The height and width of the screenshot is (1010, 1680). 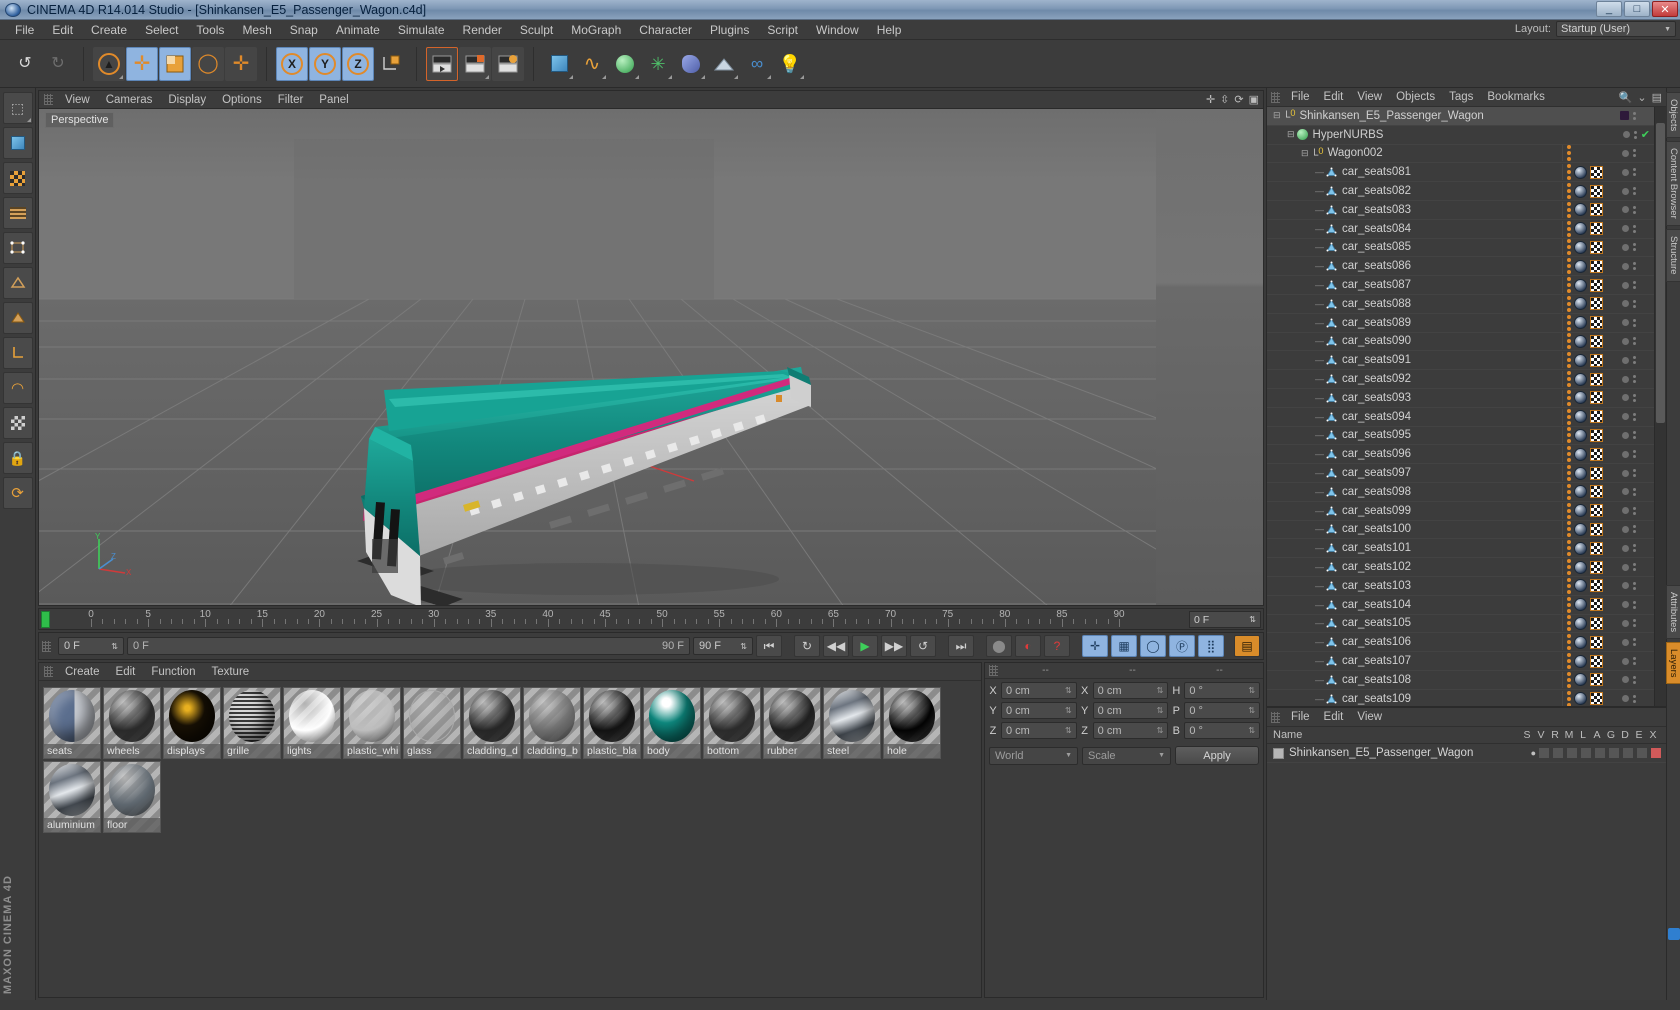 What do you see at coordinates (1460, 624) in the screenshot?
I see `object-tree-row: — car_seats105` at bounding box center [1460, 624].